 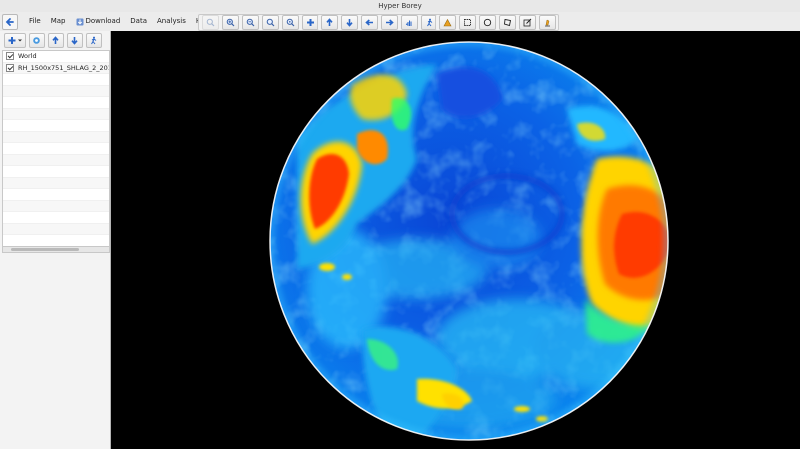 I want to click on polygon-select-icon, so click(x=507, y=22).